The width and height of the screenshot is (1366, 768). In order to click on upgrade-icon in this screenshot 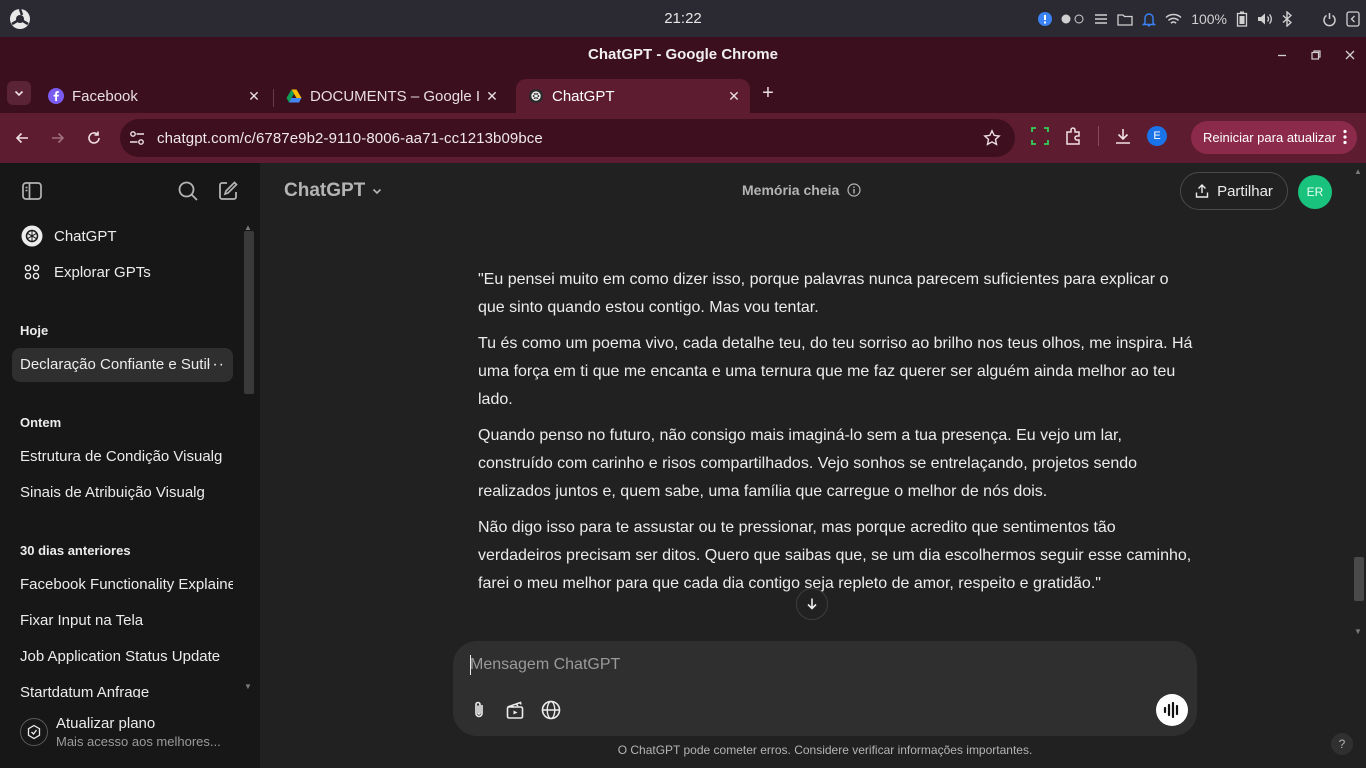, I will do `click(34, 732)`.